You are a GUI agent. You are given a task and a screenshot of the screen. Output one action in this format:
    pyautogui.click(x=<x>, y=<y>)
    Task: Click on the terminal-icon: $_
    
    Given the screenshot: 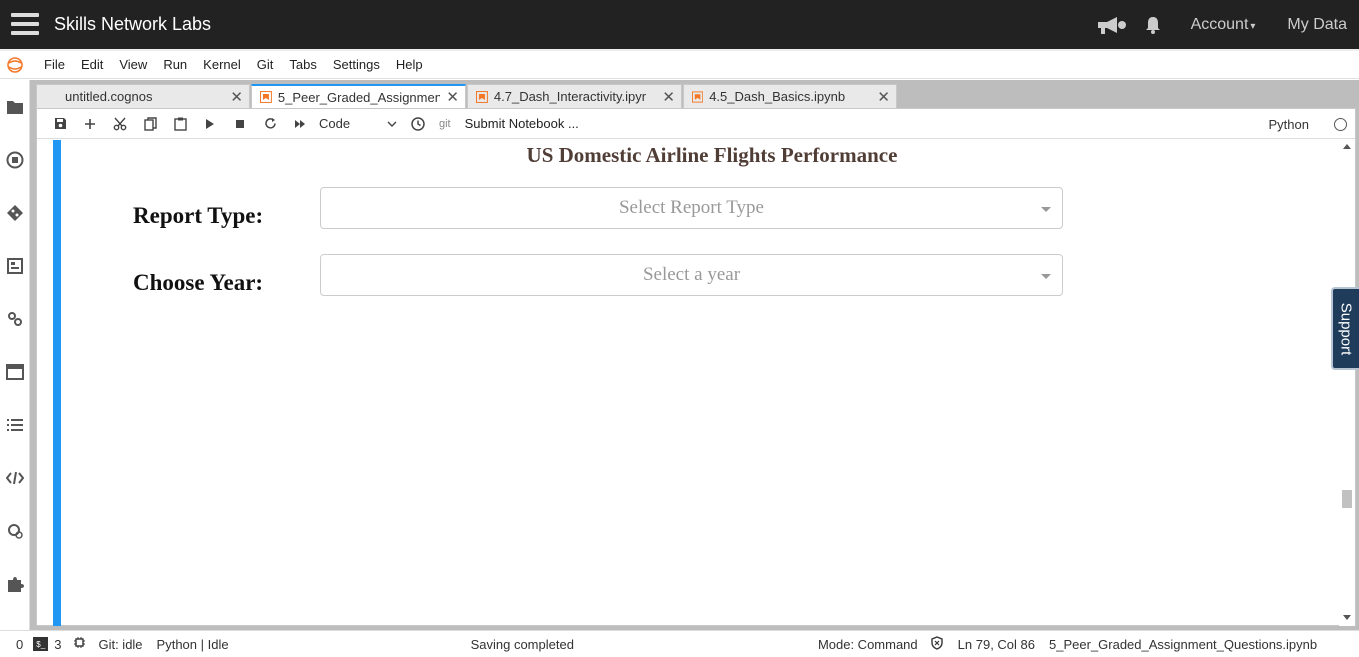 What is the action you would take?
    pyautogui.click(x=41, y=644)
    